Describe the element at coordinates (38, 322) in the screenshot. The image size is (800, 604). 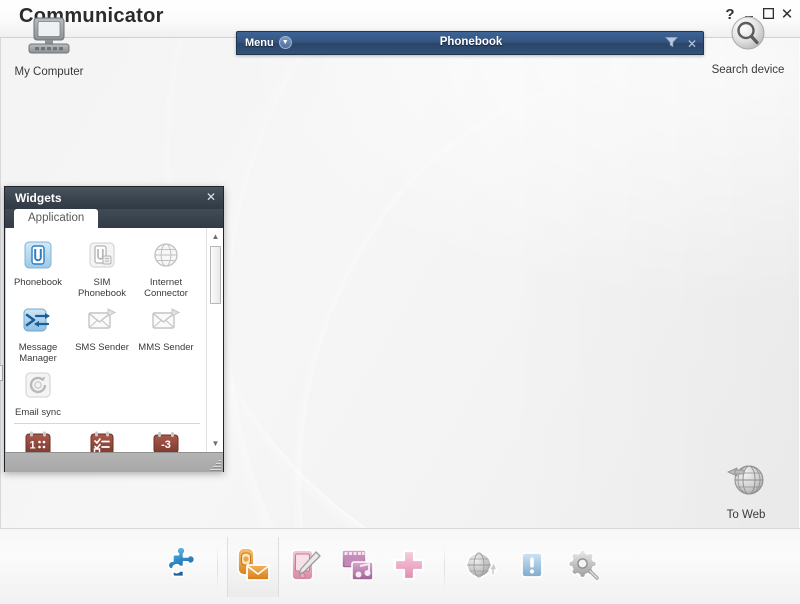
I see `message-manager-icon` at that location.